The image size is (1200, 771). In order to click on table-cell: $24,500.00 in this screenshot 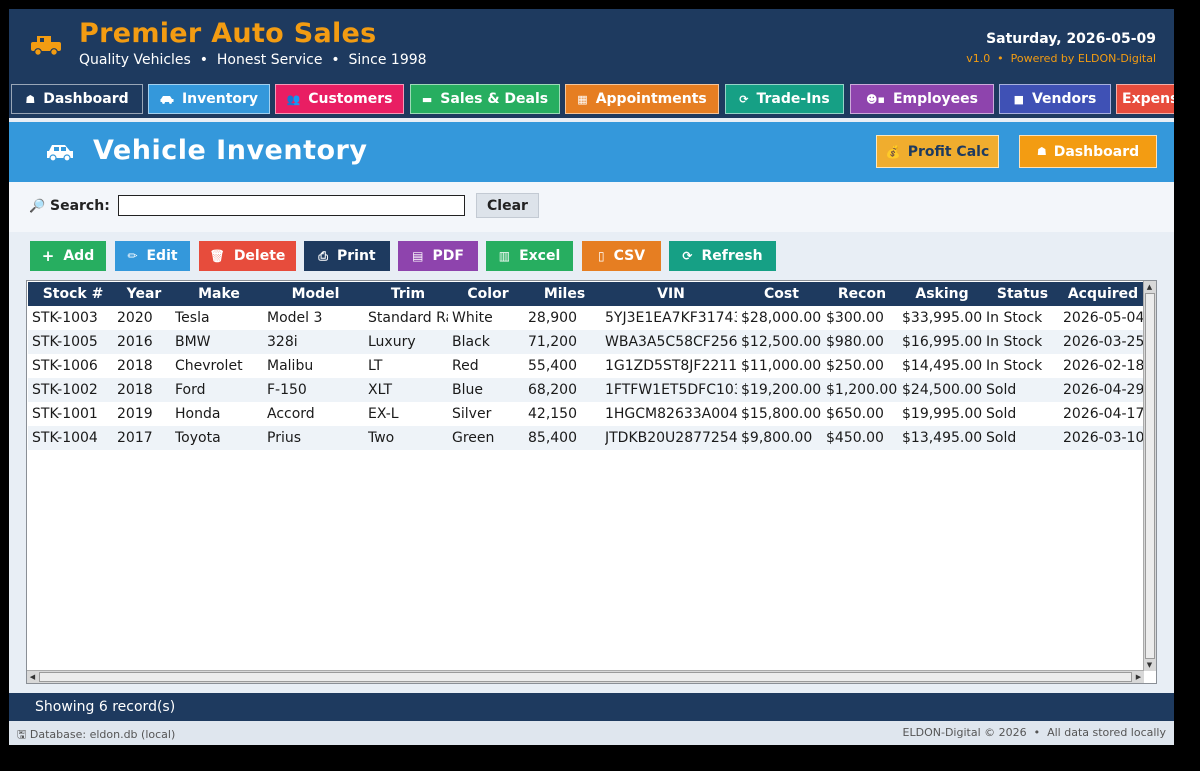, I will do `click(942, 390)`.